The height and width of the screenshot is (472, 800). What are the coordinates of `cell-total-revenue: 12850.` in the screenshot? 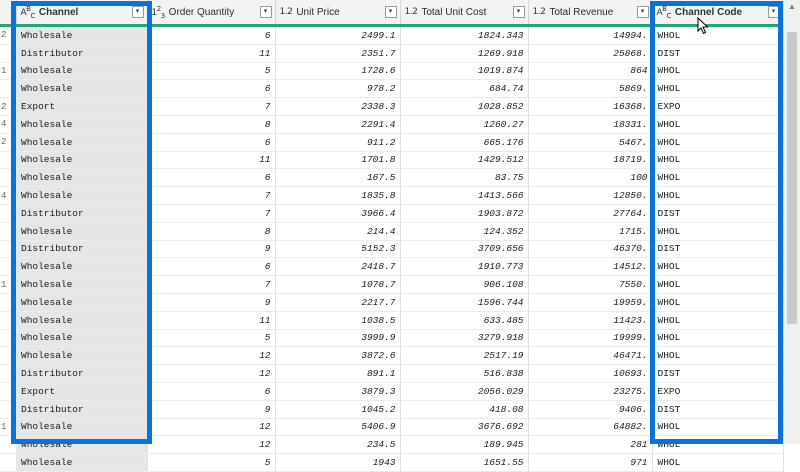 It's located at (590, 195).